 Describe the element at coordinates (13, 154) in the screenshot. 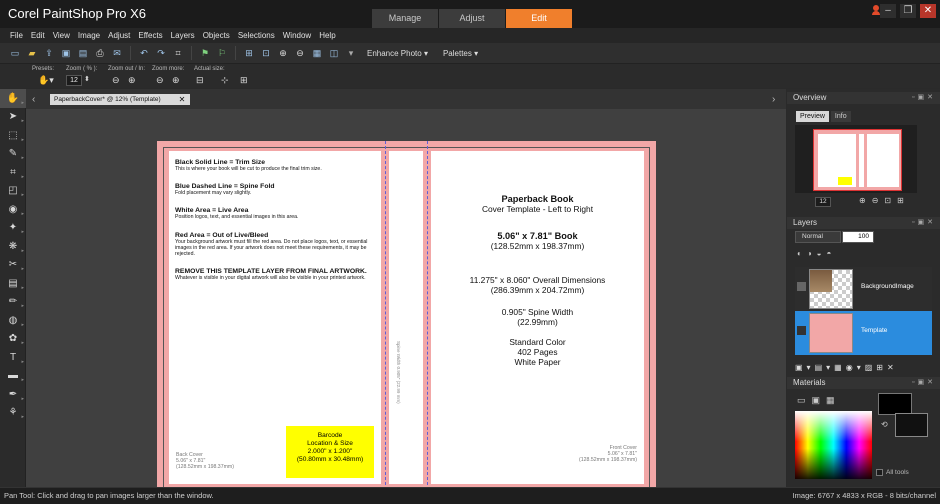

I see `dropper-tool-icon: ✎` at that location.